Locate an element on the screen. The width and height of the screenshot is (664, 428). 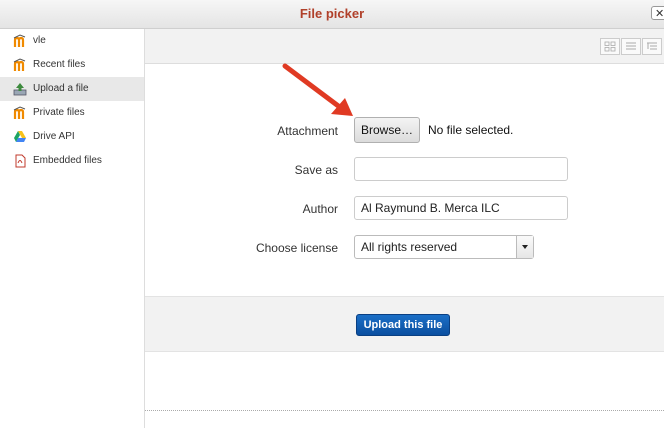
dialog-title: File picker is located at coordinates (332, 13).